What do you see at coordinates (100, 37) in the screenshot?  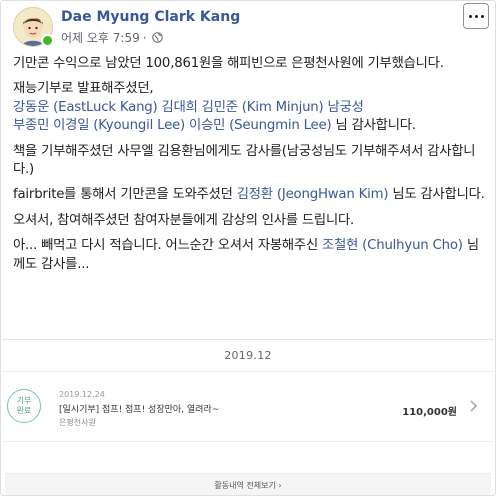 I see `post-timestamp: 어제 오후 7:59` at bounding box center [100, 37].